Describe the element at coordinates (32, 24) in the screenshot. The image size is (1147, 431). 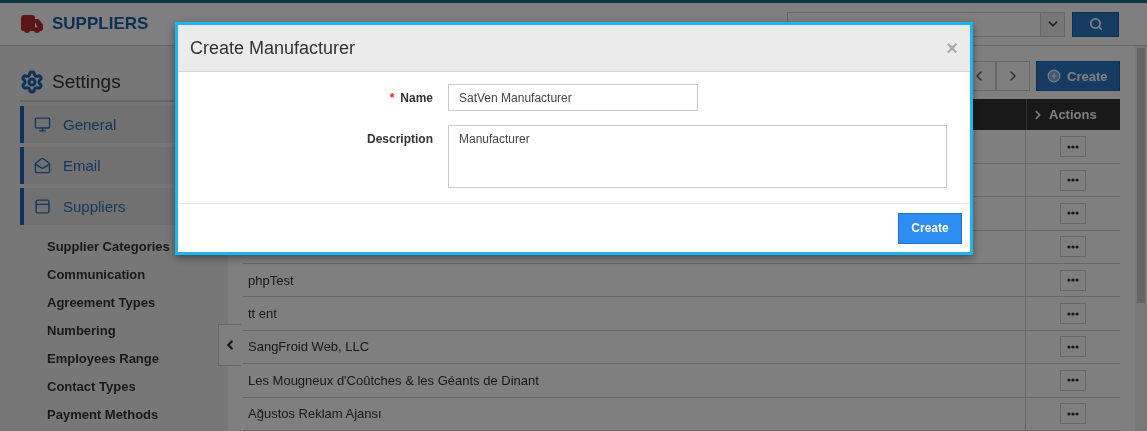
I see `truck-icon` at that location.